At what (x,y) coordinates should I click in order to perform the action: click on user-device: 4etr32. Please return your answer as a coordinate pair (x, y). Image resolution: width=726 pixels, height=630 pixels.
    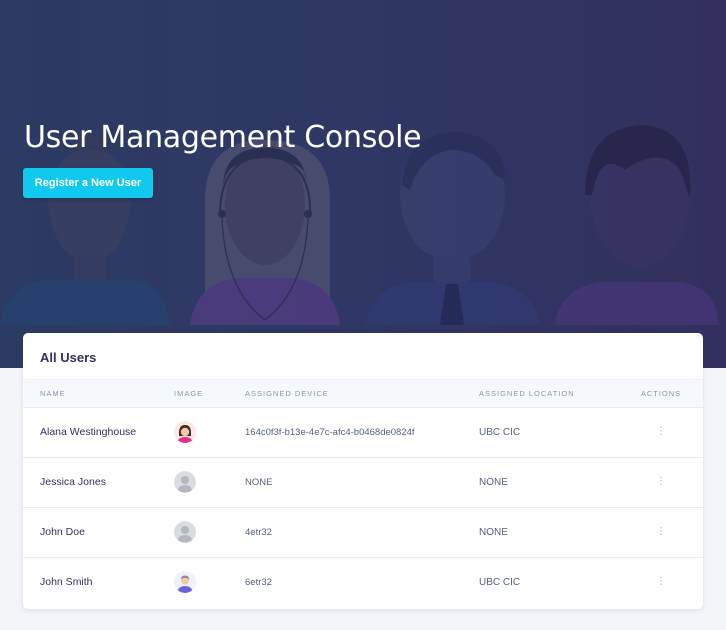
    Looking at the image, I should click on (258, 532).